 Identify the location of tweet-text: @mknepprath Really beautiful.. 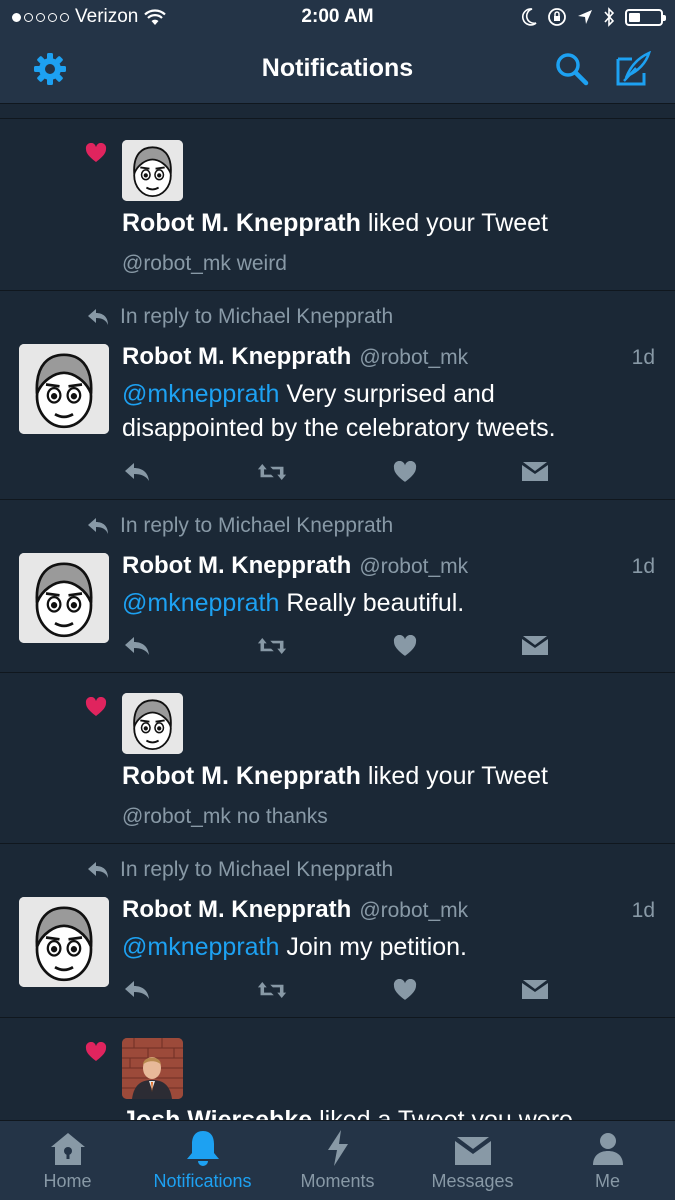
(293, 603).